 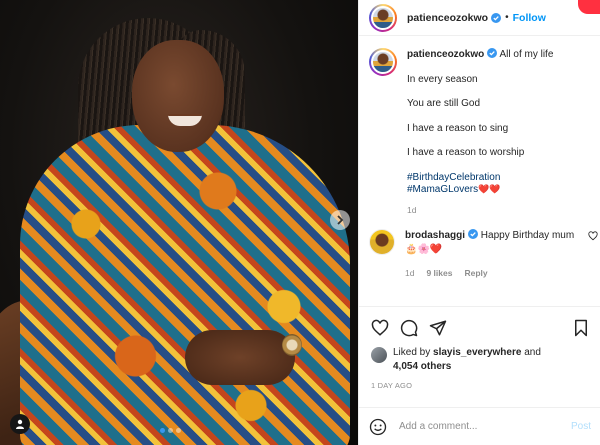 I want to click on carousel-next-button, so click(x=340, y=220).